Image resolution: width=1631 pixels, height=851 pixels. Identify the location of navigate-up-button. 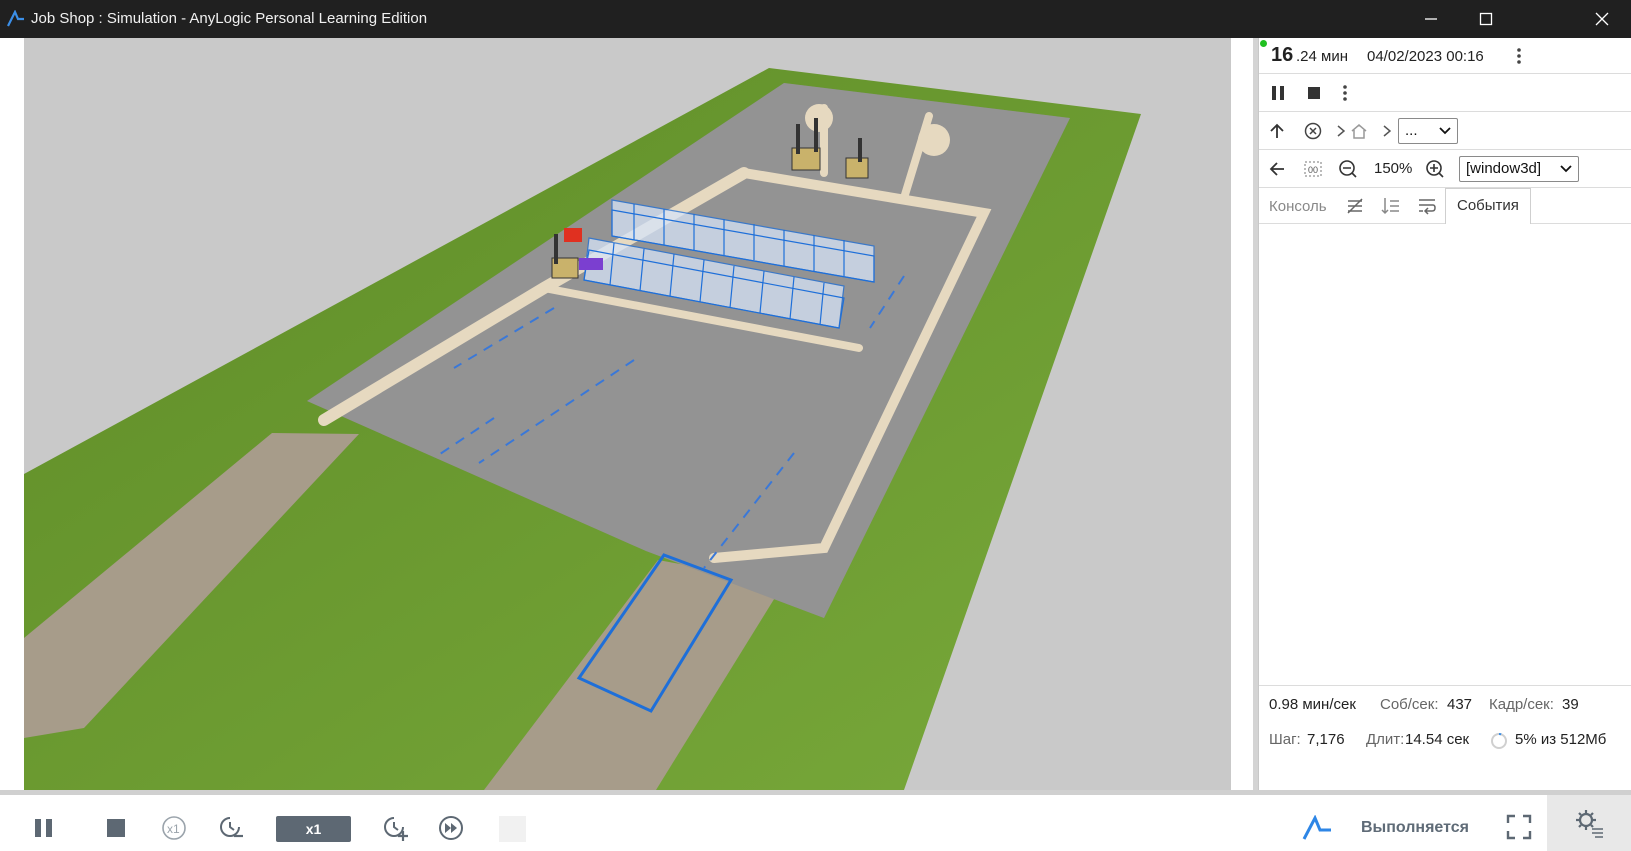
(1277, 131).